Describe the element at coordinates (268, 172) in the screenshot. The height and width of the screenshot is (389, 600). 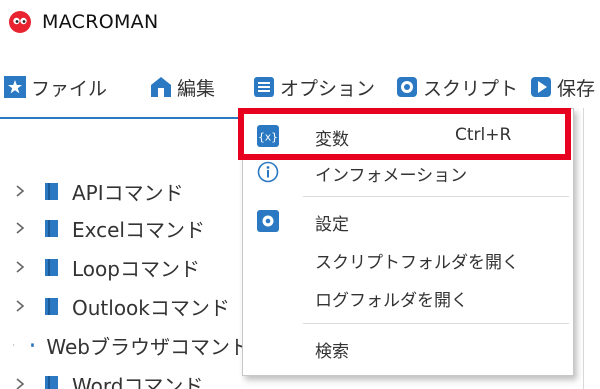
I see `info-icon` at that location.